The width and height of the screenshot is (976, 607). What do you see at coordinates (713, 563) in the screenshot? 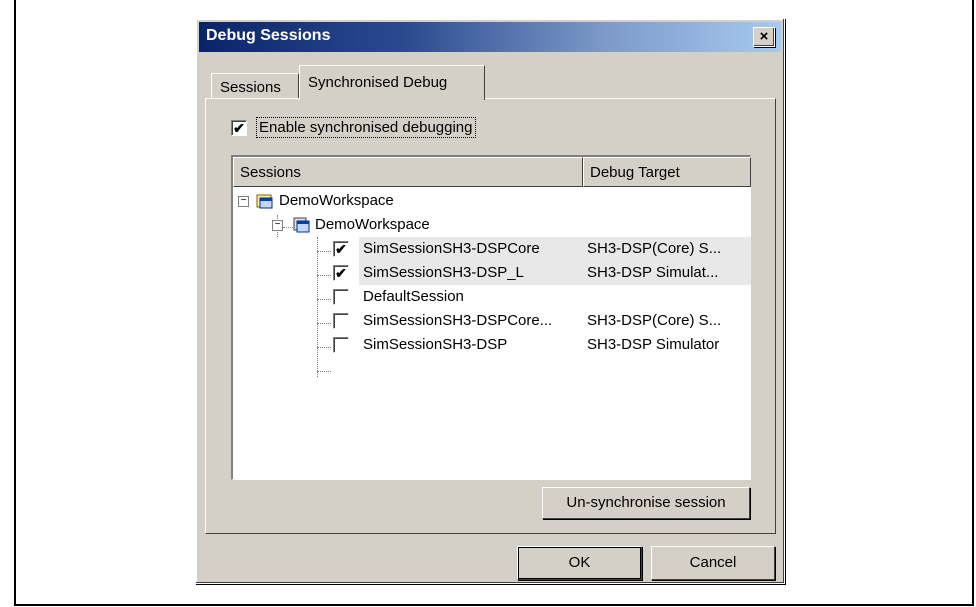
I see `cancel-button: Cancel` at bounding box center [713, 563].